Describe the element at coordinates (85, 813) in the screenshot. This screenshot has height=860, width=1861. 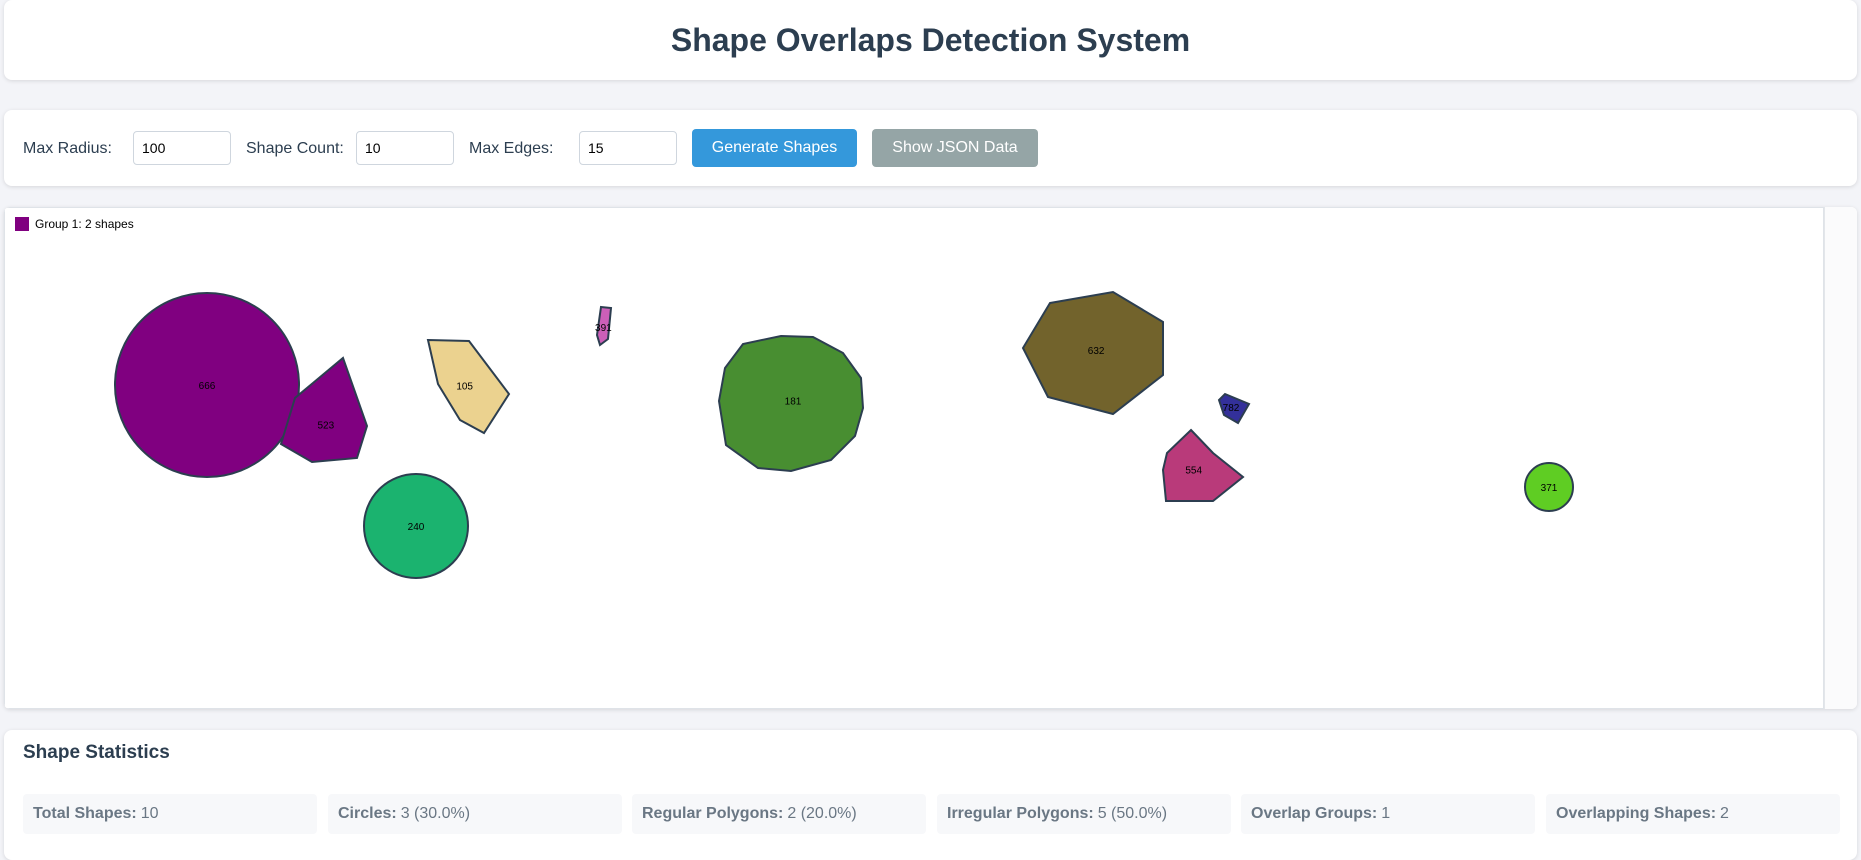
I see `stat-label: Total Shapes:` at that location.